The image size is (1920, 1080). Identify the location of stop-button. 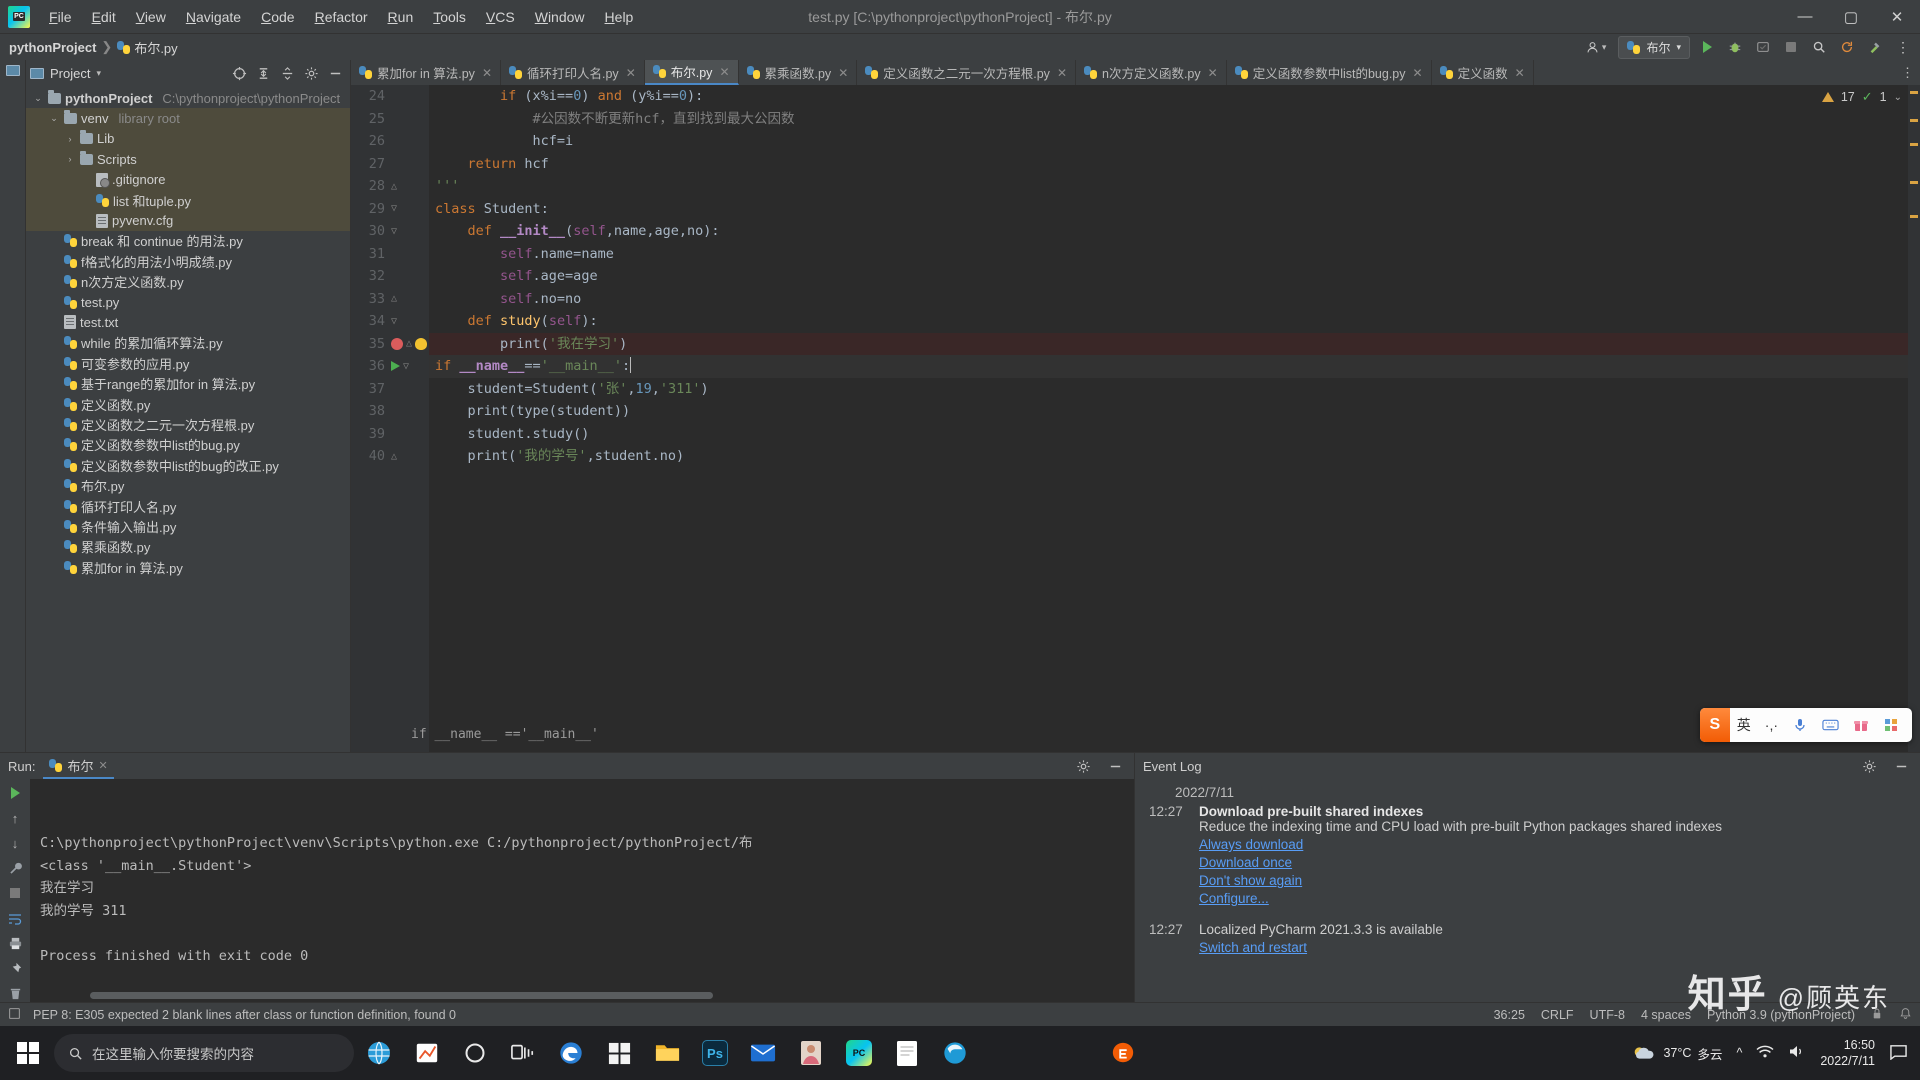
(1791, 47).